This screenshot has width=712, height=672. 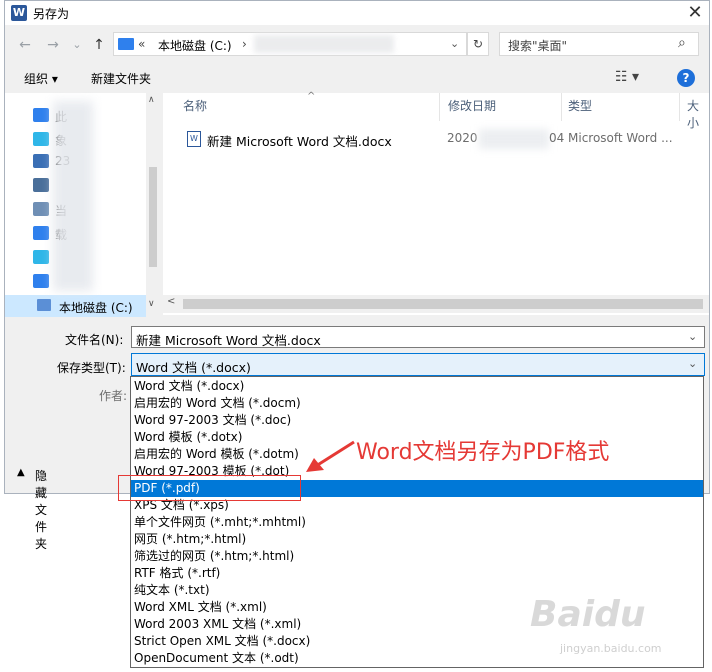 What do you see at coordinates (580, 109) in the screenshot?
I see `column-header-type: 类型` at bounding box center [580, 109].